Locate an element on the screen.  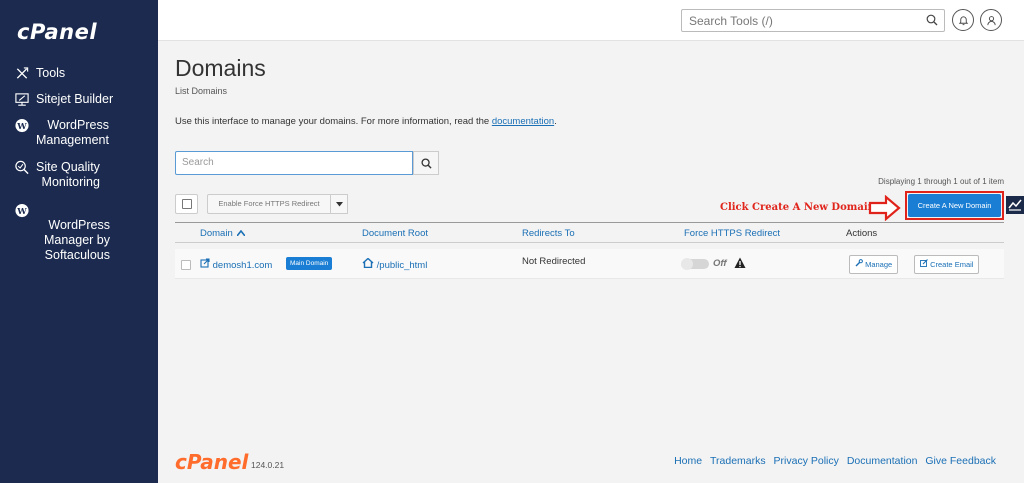
main-domain-badge: Main Domain is located at coordinates (309, 263).